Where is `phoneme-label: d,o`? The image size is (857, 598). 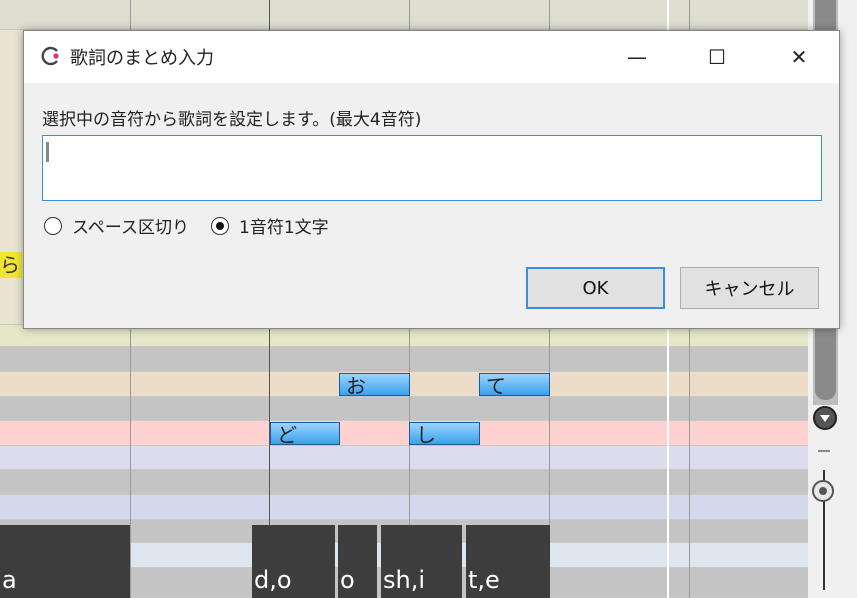
phoneme-label: d,o is located at coordinates (273, 580).